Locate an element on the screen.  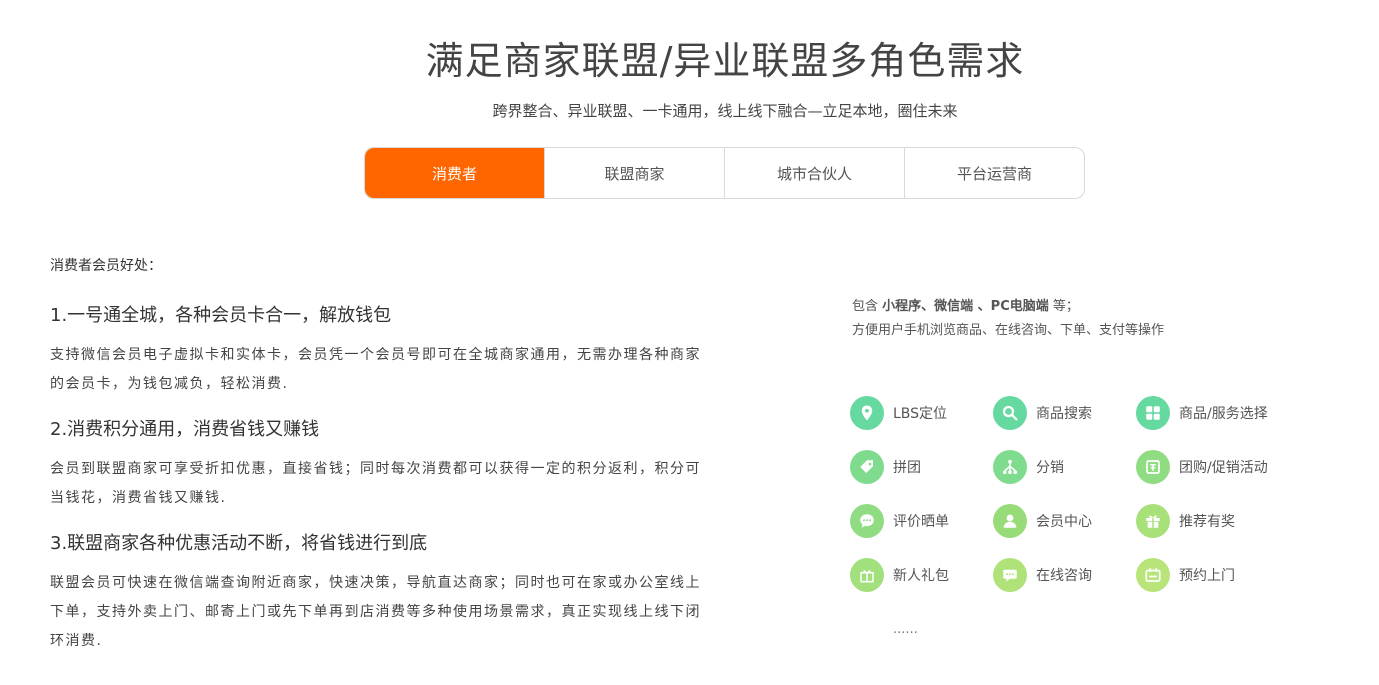
feature-item: 在线咨询 is located at coordinates (1064, 575).